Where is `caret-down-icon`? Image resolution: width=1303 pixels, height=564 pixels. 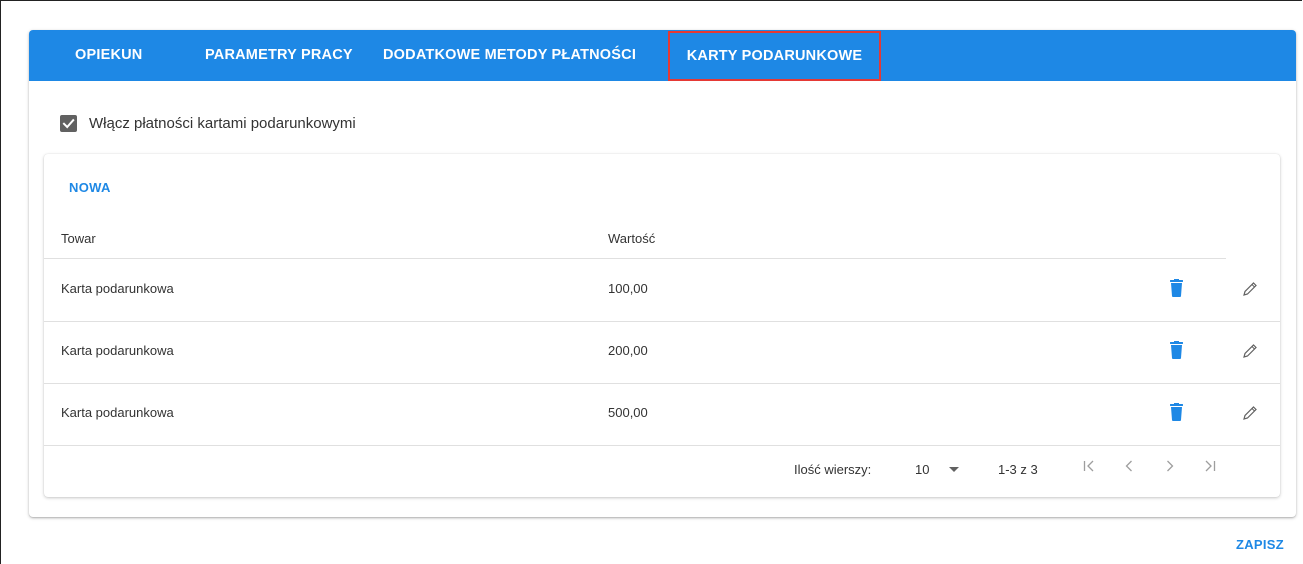 caret-down-icon is located at coordinates (954, 469).